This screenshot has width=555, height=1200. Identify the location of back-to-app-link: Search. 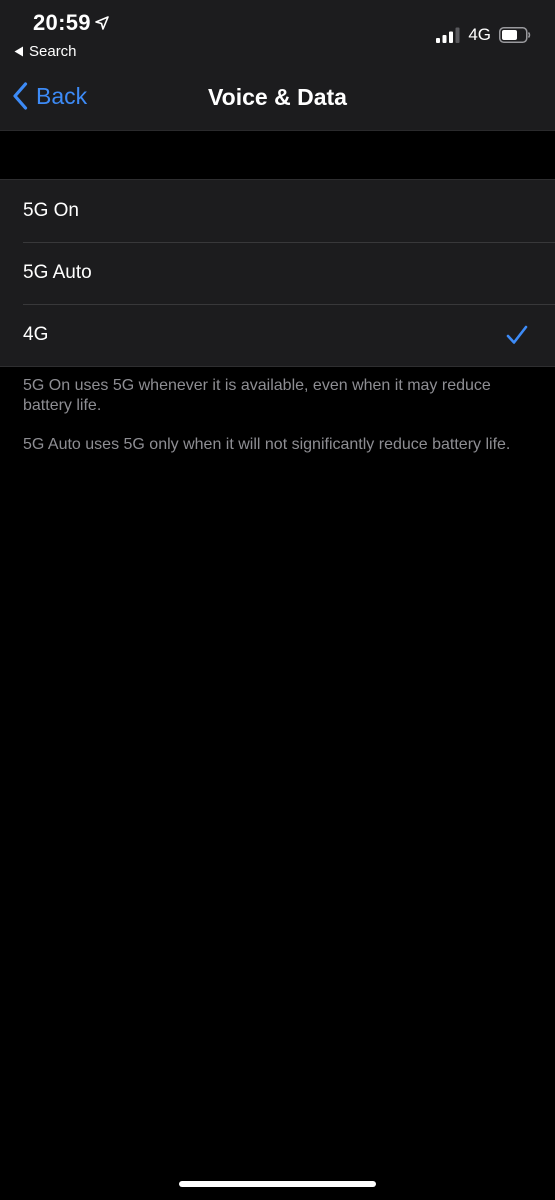
(45, 51).